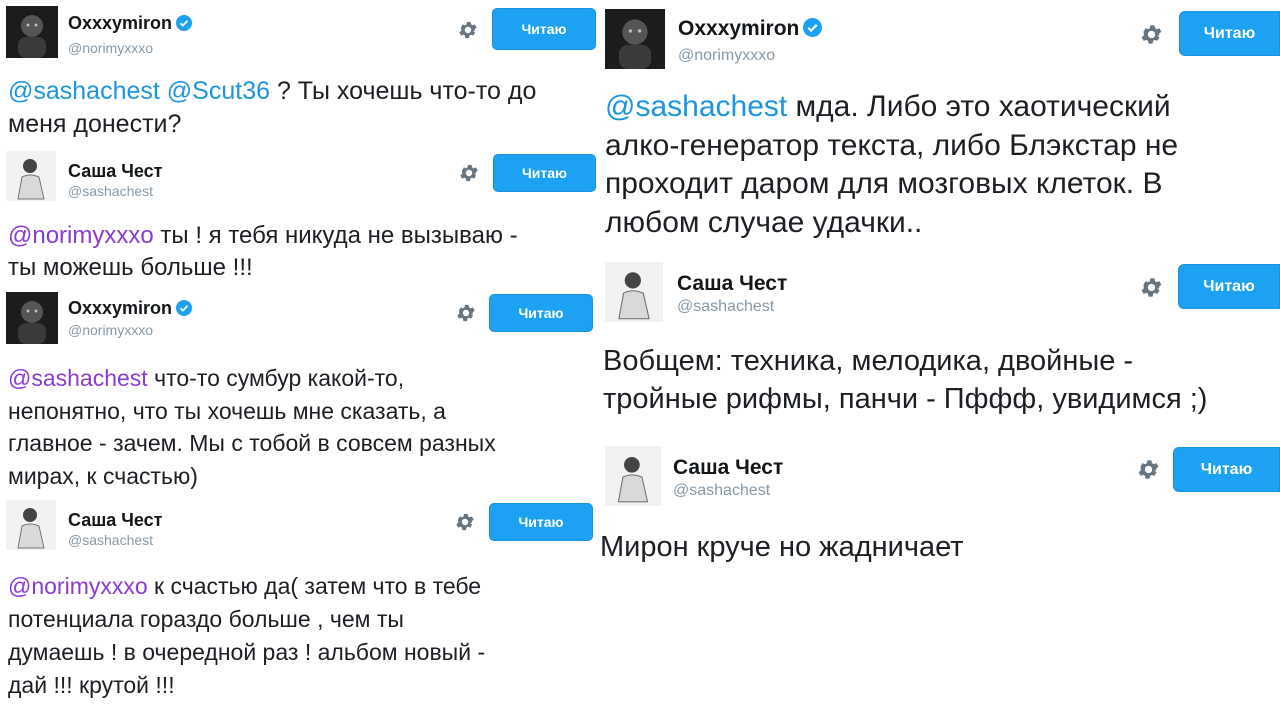 Image resolution: width=1280 pixels, height=709 pixels. What do you see at coordinates (942, 478) in the screenshot?
I see `tweet-header-7: Саша Чест @sashachest Читаю` at bounding box center [942, 478].